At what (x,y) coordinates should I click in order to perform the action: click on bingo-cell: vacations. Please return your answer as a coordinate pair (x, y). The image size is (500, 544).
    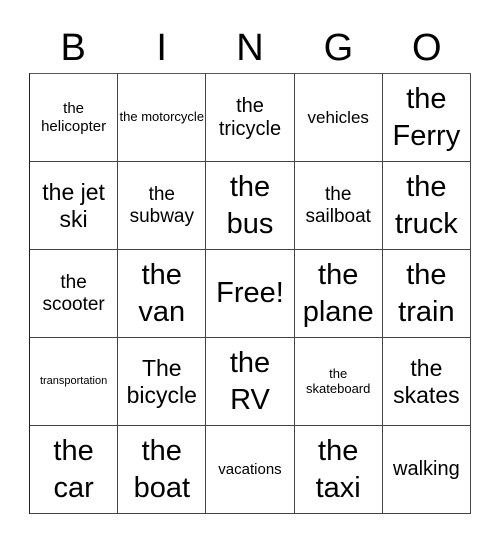
    Looking at the image, I should click on (250, 470).